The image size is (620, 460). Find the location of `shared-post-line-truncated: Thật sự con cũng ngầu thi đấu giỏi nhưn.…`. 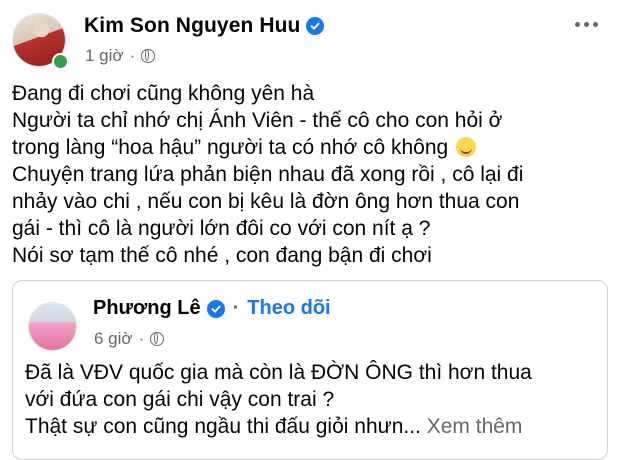

shared-post-line-truncated: Thật sự con cũng ngầu thi đấu giỏi nhưn.… is located at coordinates (315, 426).